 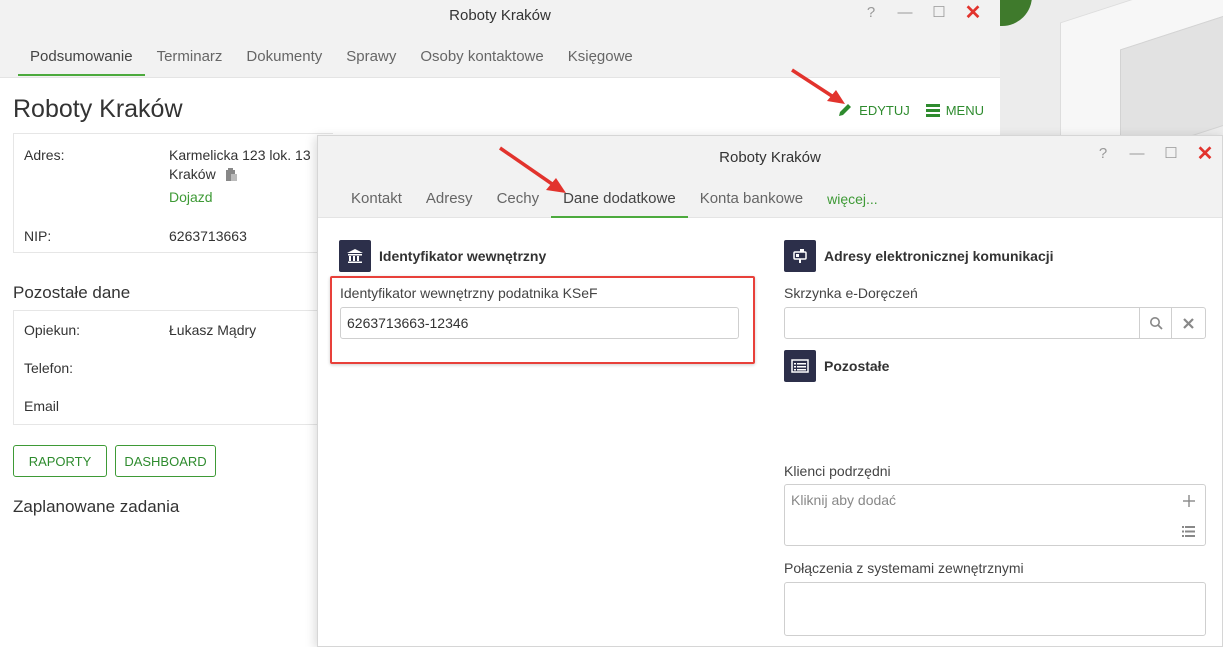 I want to click on arrow-to-edit, so click(x=818, y=86).